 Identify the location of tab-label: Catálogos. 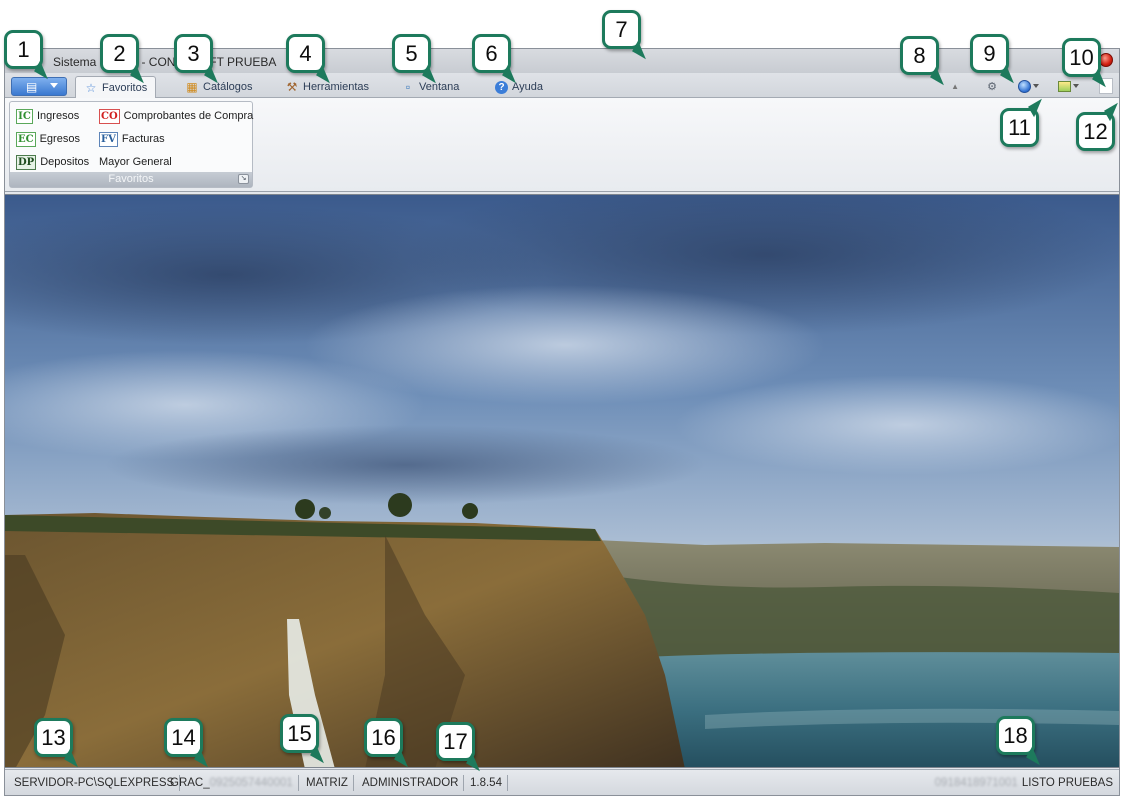
(228, 87).